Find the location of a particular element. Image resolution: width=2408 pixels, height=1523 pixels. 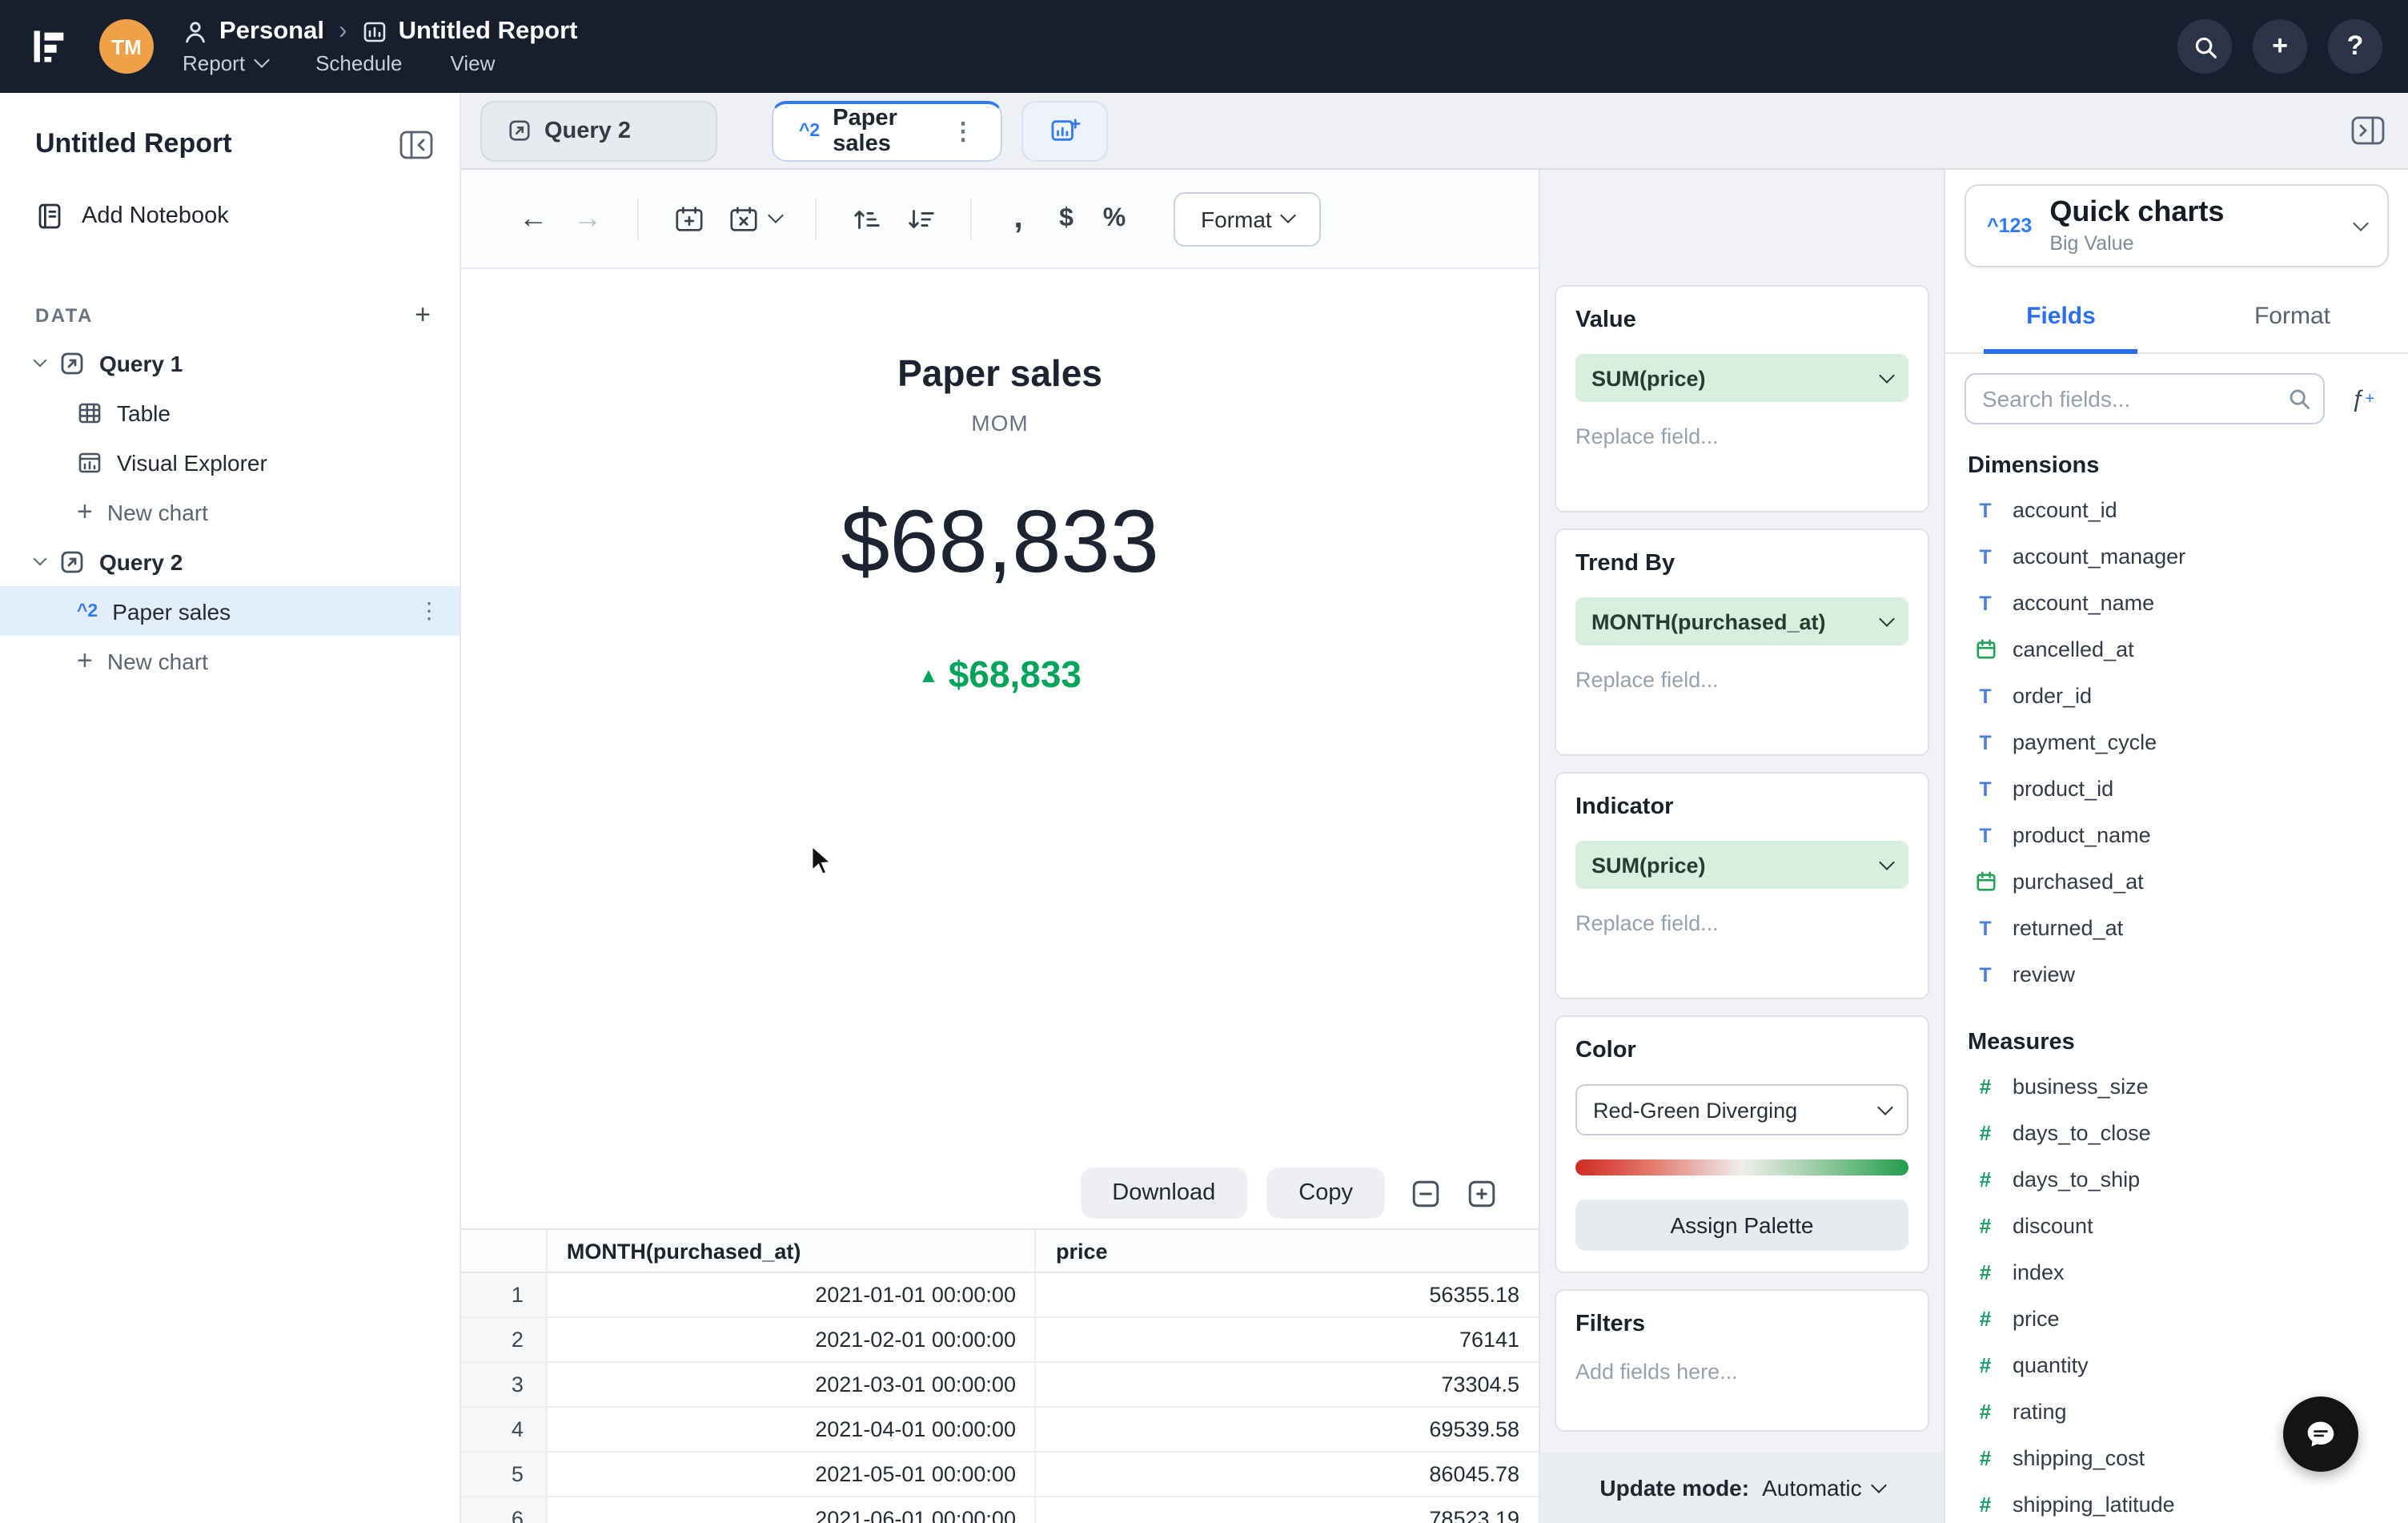

quick-charts-subtitle: Big Value is located at coordinates (2091, 243).